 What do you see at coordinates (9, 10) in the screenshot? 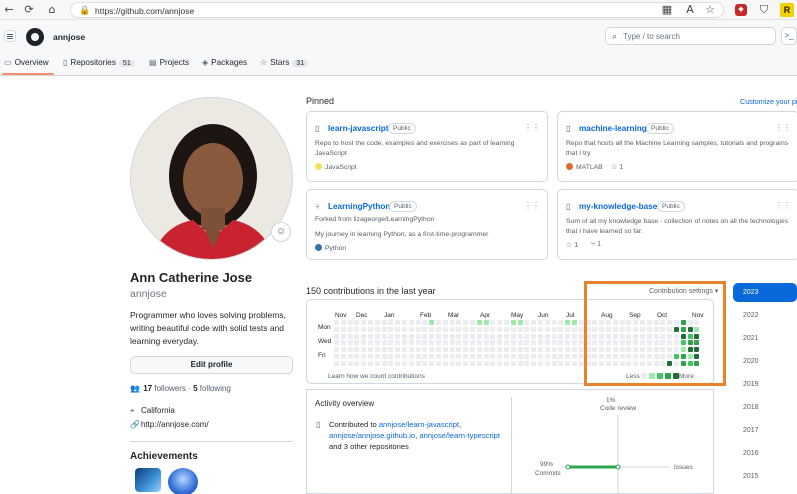
I see `back-icon: ←` at bounding box center [9, 10].